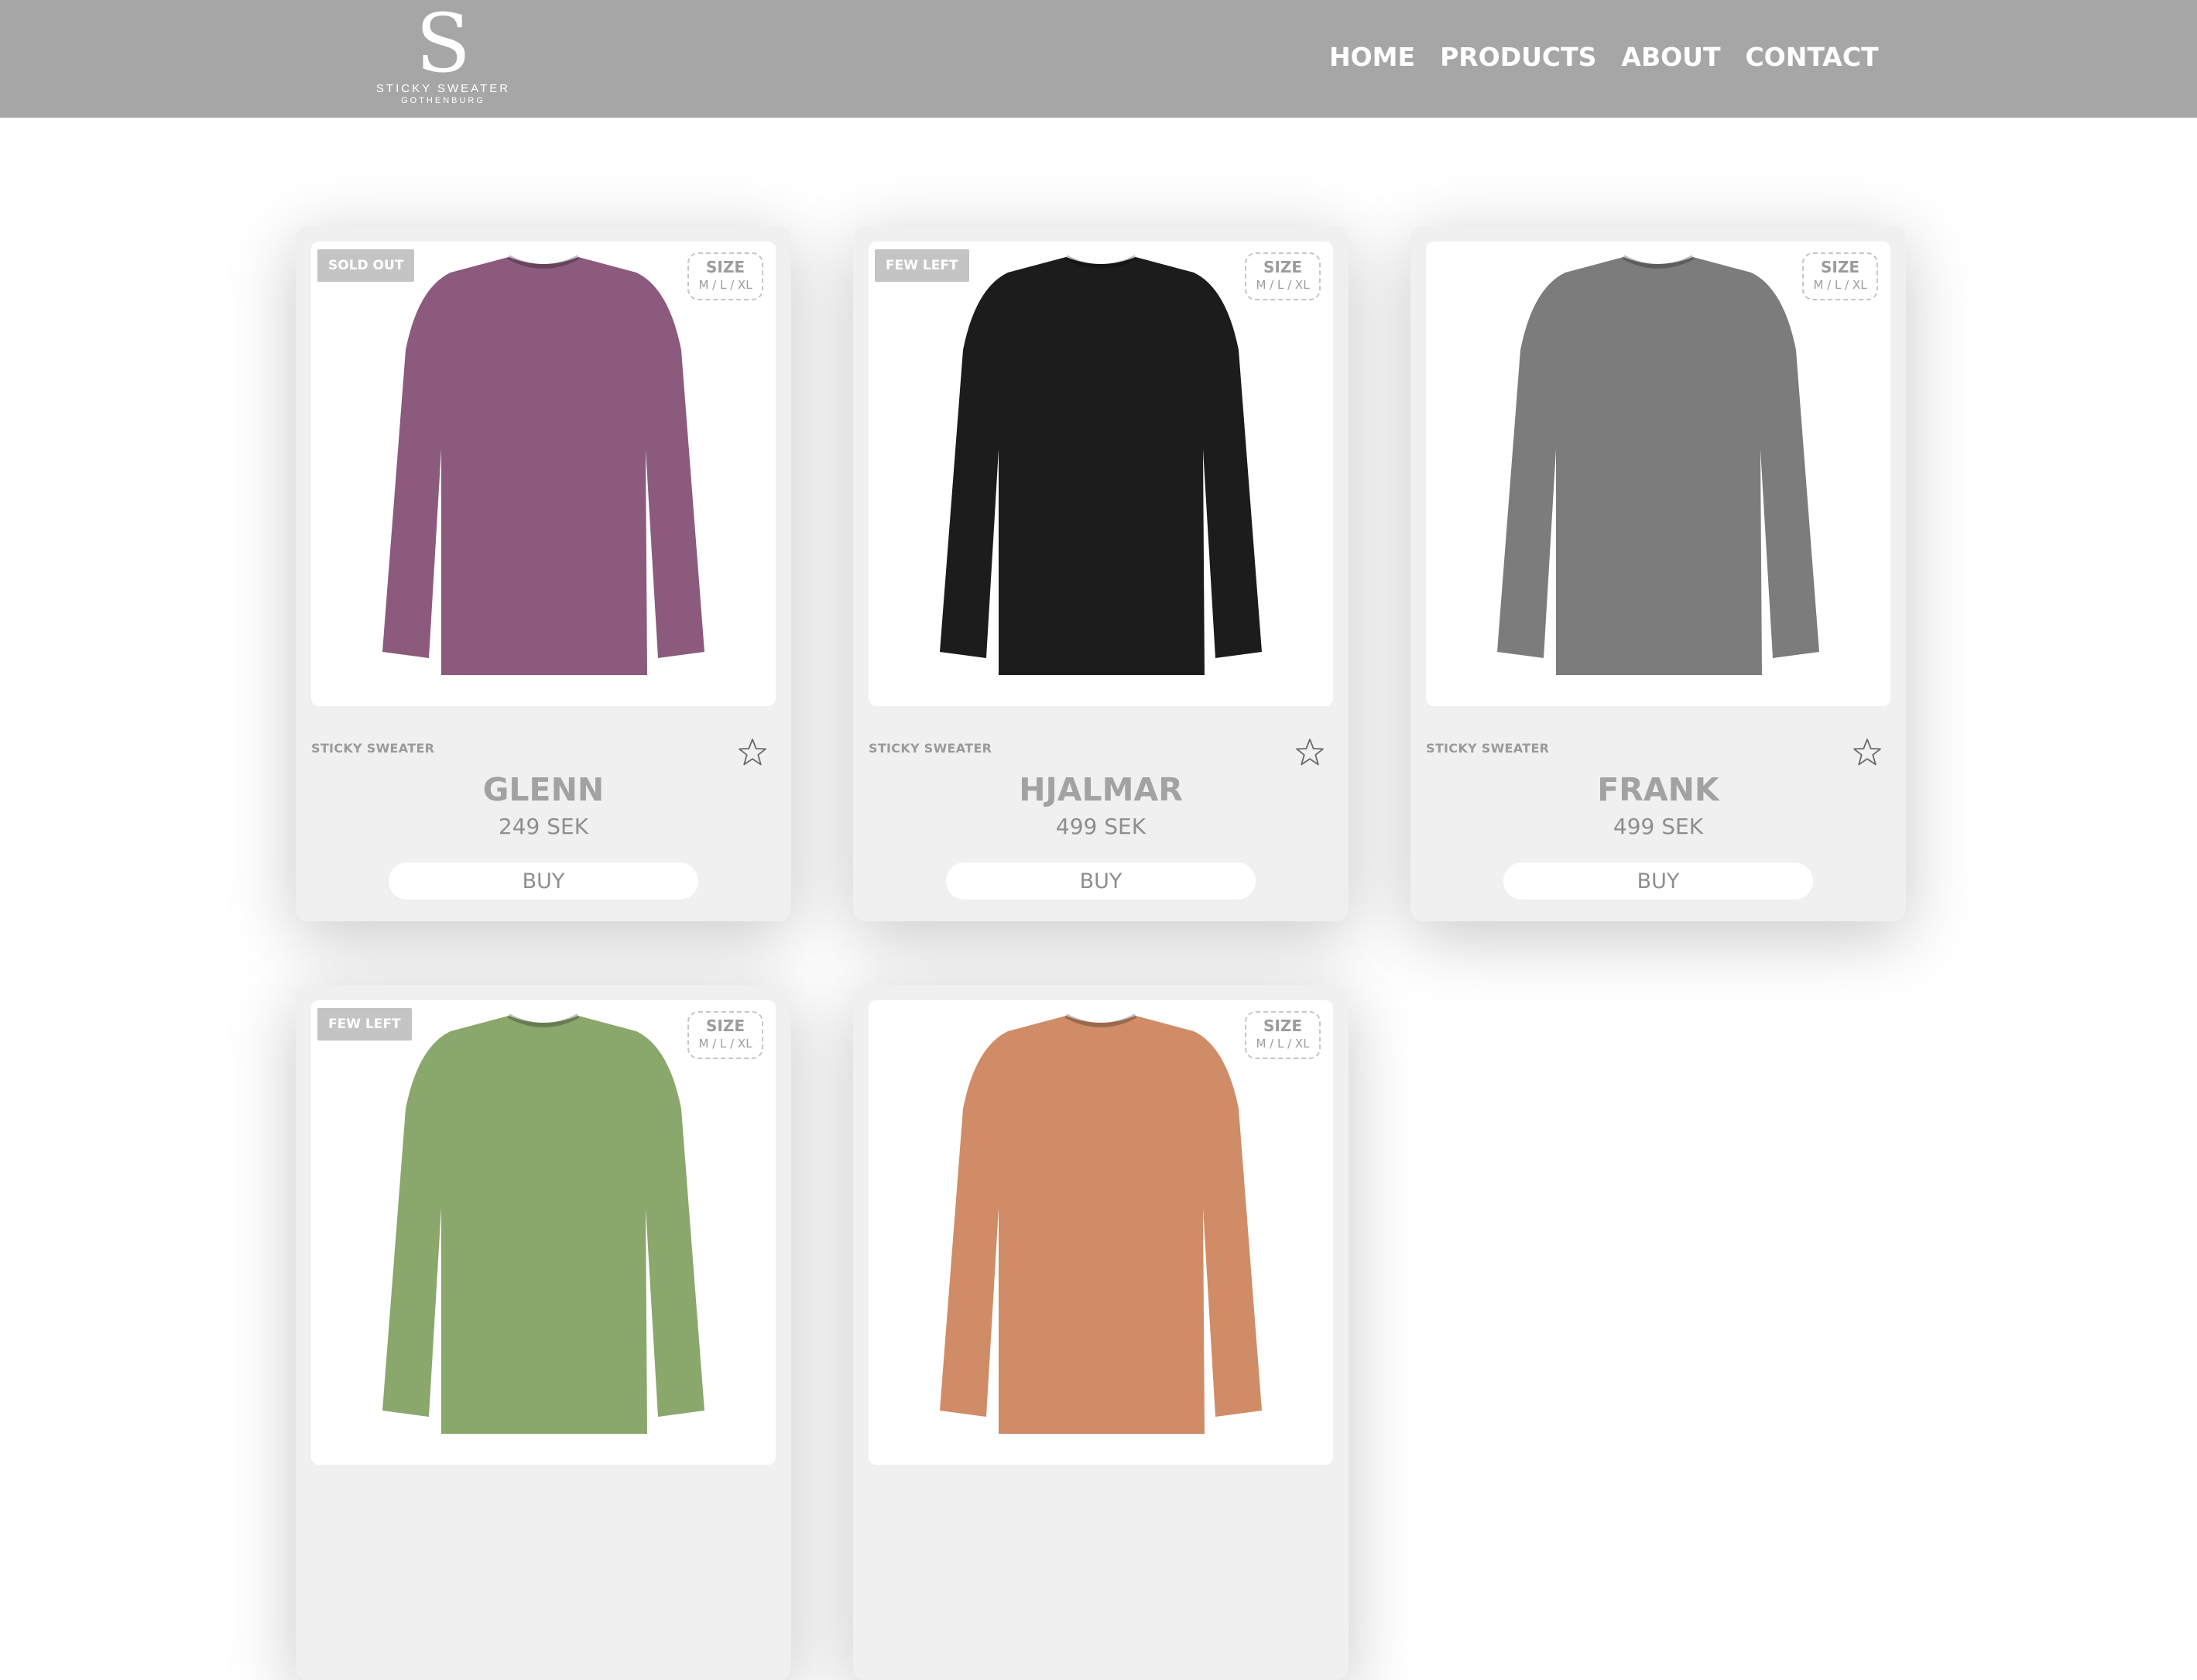 The width and height of the screenshot is (2197, 1680). I want to click on site-logo: S STICKY SWEATER GOTHENBURG, so click(443, 53).